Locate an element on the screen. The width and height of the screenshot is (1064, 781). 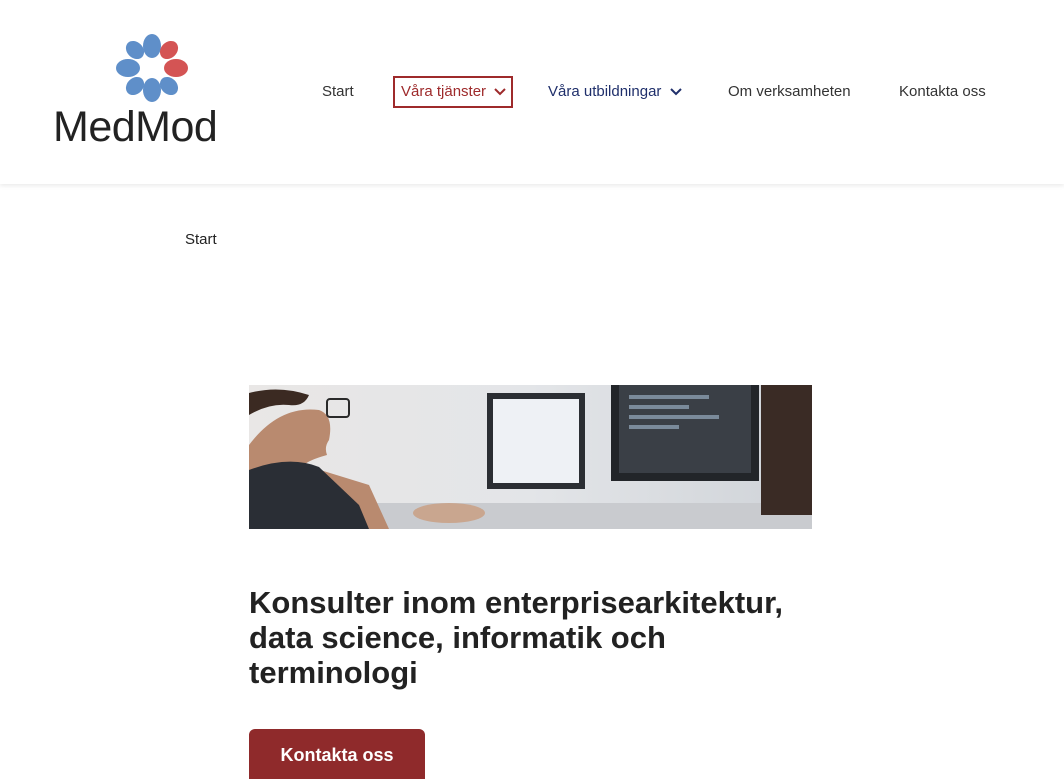
nav-item-start: Start is located at coordinates (338, 92).